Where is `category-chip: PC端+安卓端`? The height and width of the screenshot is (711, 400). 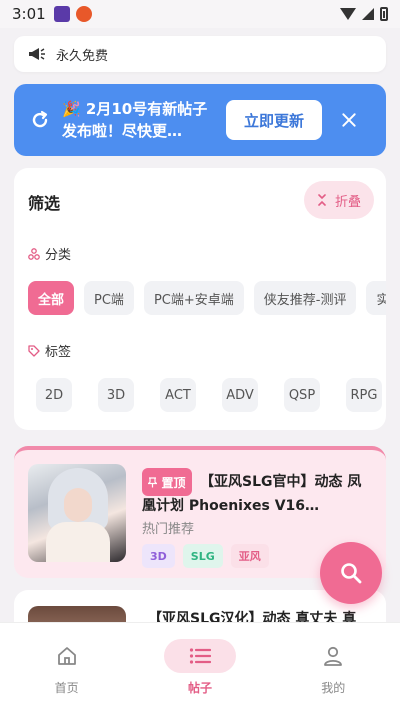
category-chip: PC端+安卓端 is located at coordinates (193, 298).